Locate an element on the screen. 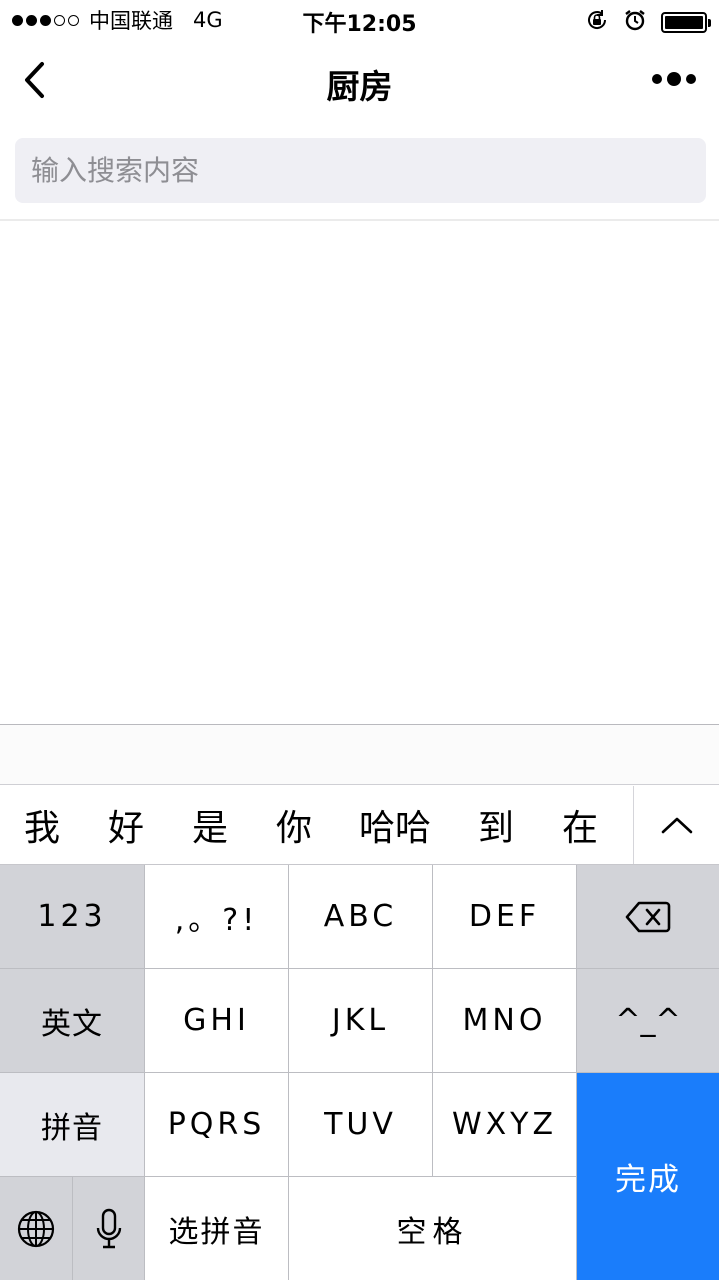 The width and height of the screenshot is (719, 1280). chevron-up-icon is located at coordinates (676, 825).